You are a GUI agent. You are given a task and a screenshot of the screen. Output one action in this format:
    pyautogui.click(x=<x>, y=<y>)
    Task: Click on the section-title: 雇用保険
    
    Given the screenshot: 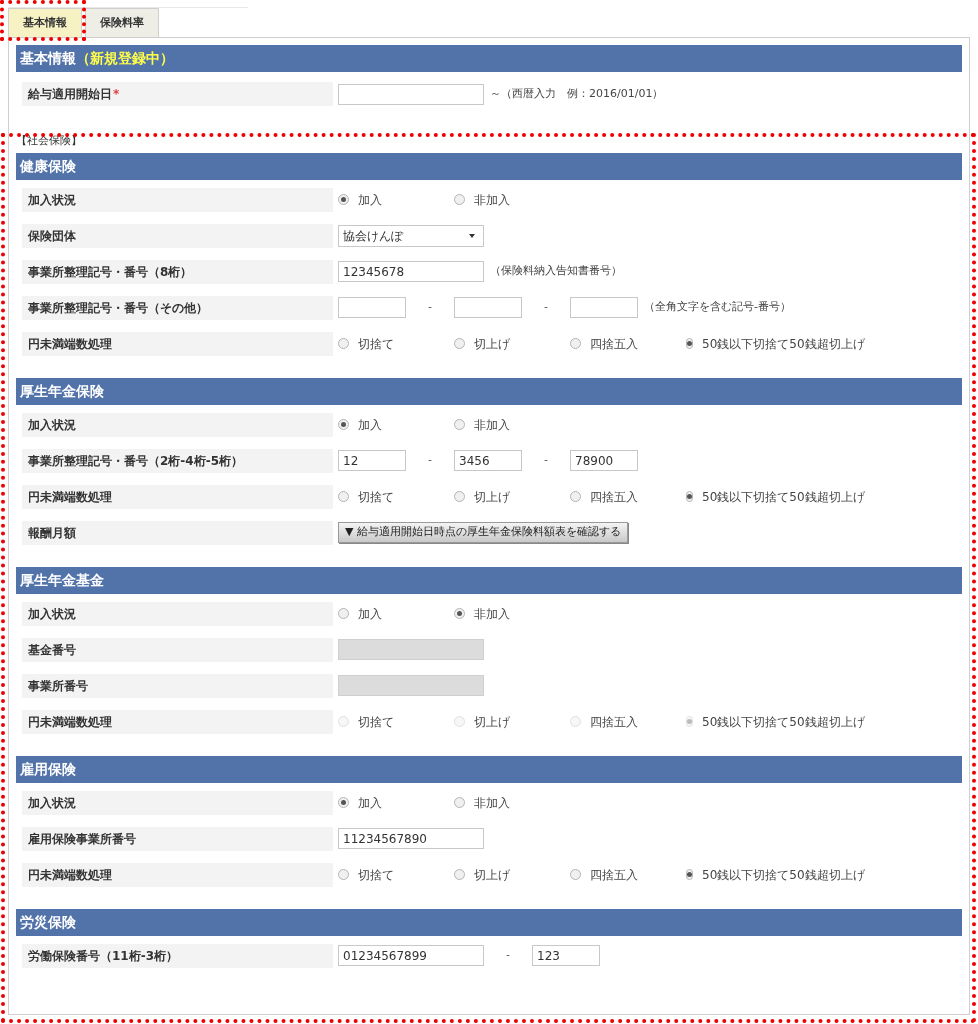 What is the action you would take?
    pyautogui.click(x=48, y=769)
    